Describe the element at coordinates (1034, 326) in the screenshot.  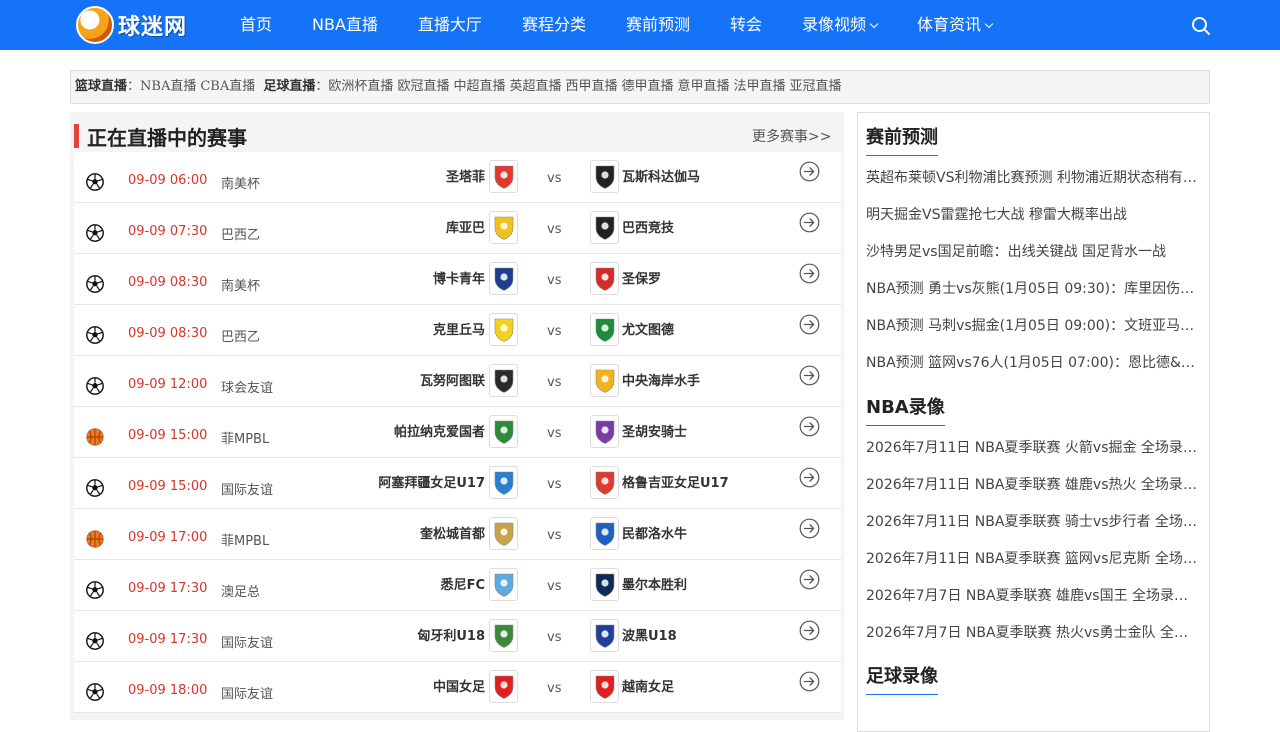
I see `sidebar-article-link: NBA预测 马刺vs掘金(1月05日 09:00)：文班亚马再战约基奇` at that location.